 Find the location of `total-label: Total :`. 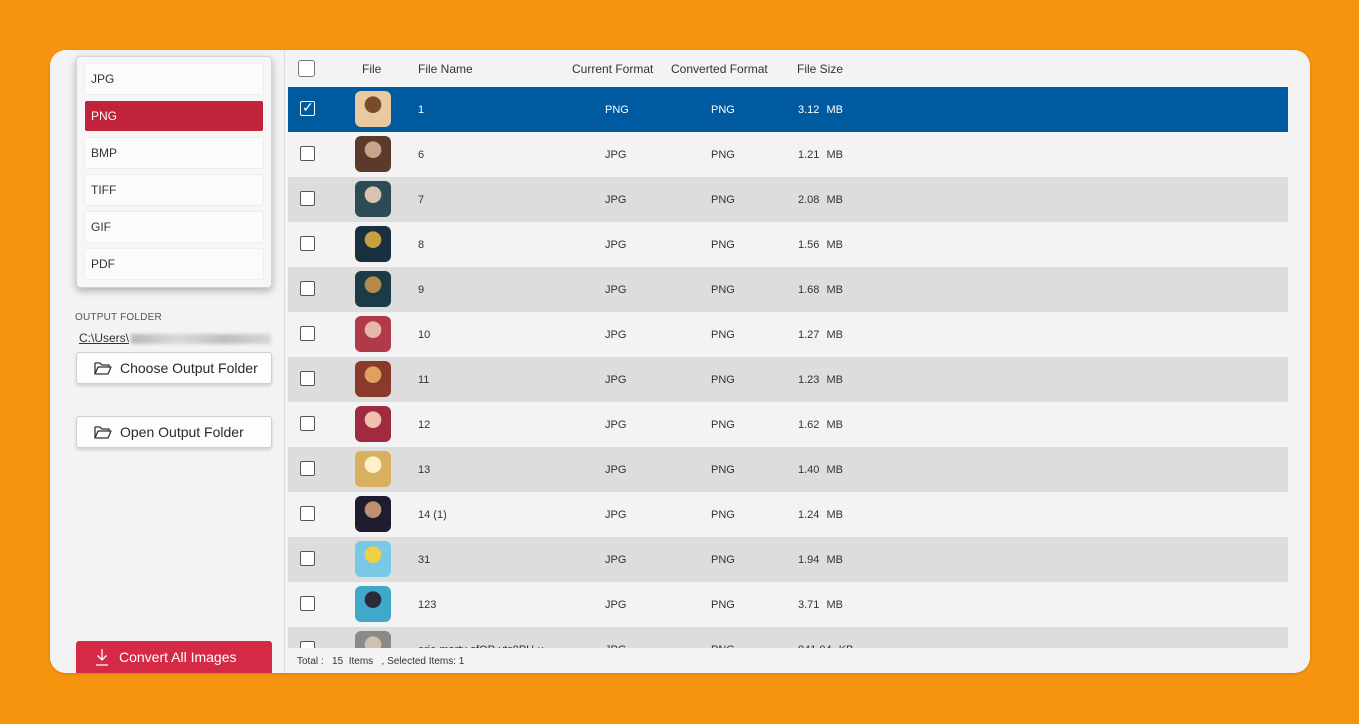

total-label: Total : is located at coordinates (310, 661).